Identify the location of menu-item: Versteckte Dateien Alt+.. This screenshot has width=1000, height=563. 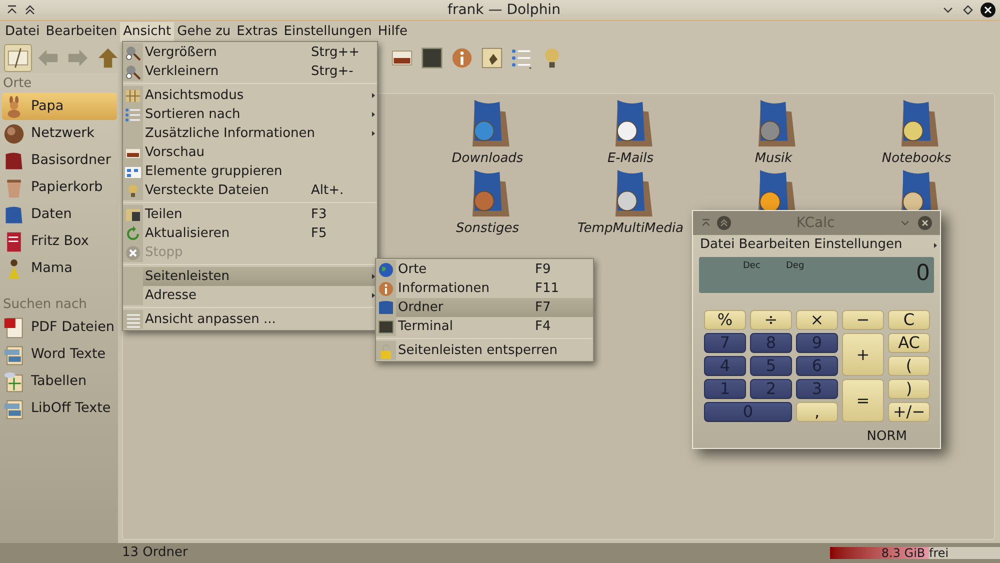
(250, 190).